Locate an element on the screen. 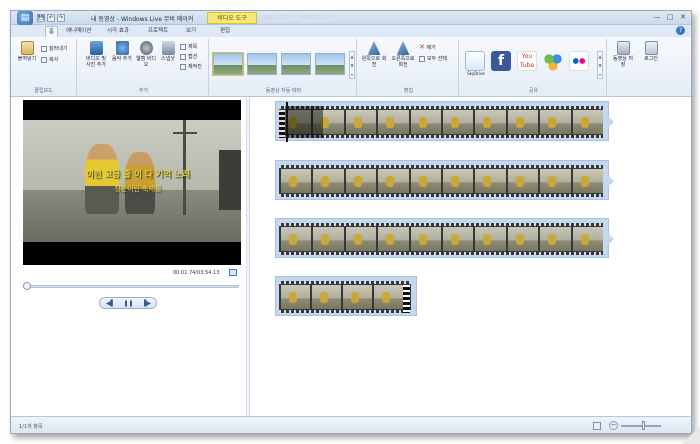  credits-icon is located at coordinates (183, 66).